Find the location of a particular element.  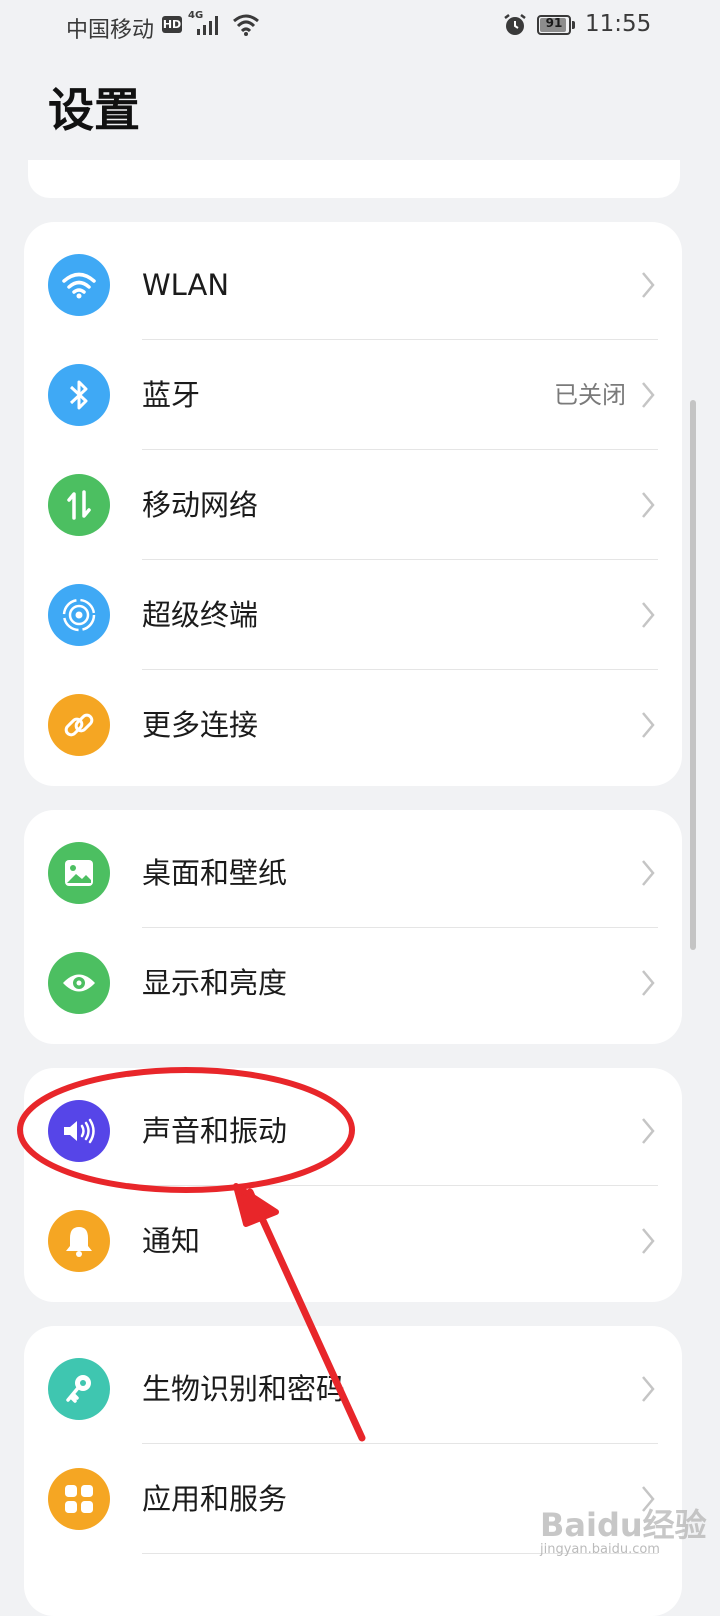

settings-item-label: 显示和亮度 is located at coordinates (215, 983).